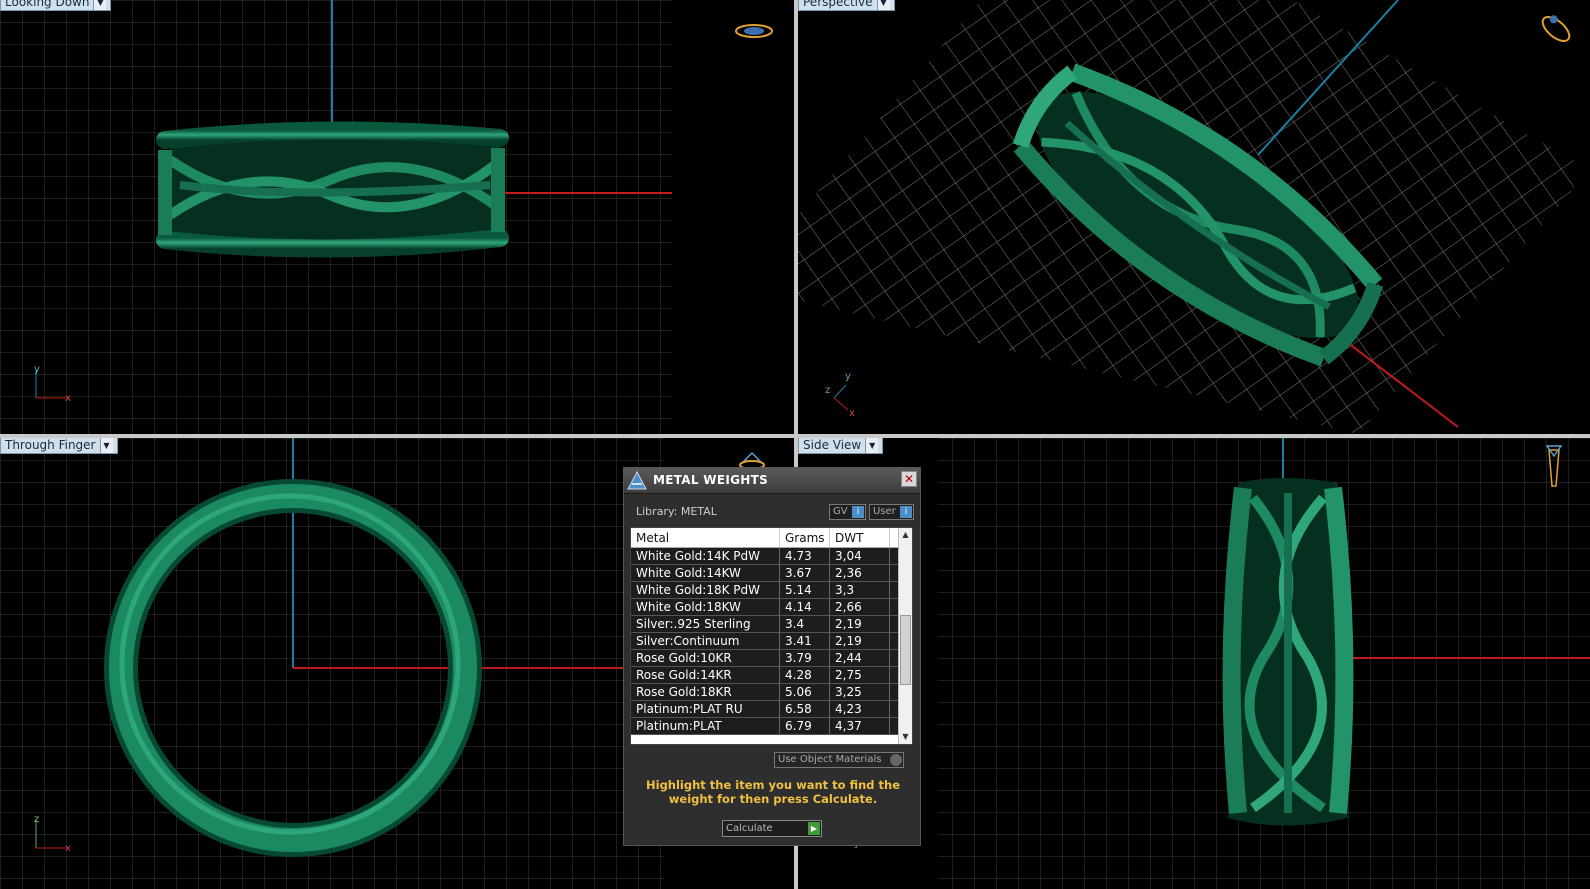  Describe the element at coordinates (860, 726) in the screenshot. I see `dwt-cell: 4,37` at that location.